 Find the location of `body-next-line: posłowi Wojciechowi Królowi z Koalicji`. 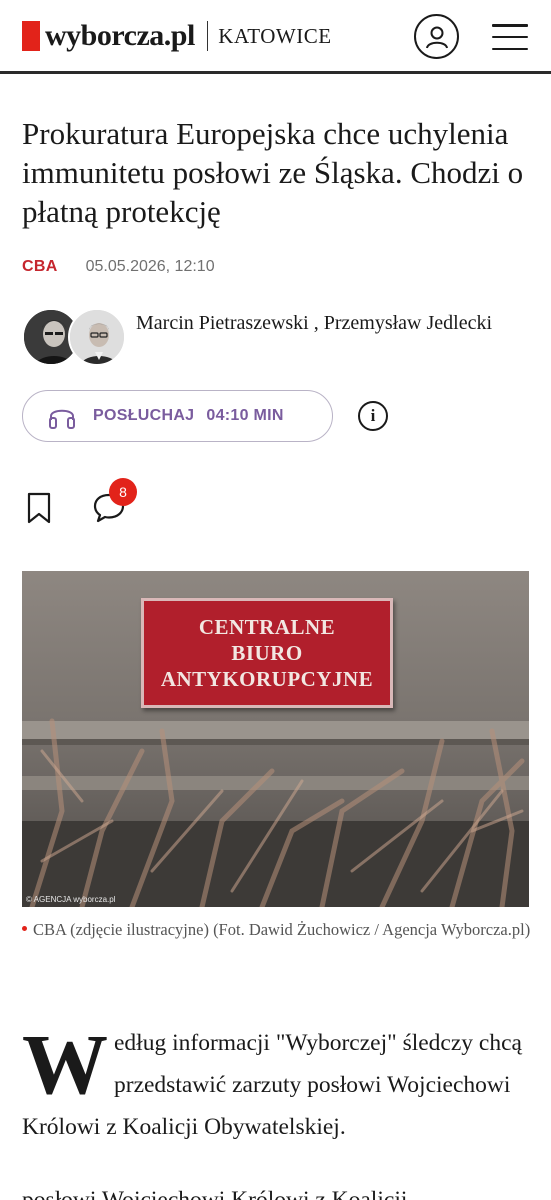

body-next-line: posłowi Wojciechowi Królowi z Koalicji is located at coordinates (277, 1193).